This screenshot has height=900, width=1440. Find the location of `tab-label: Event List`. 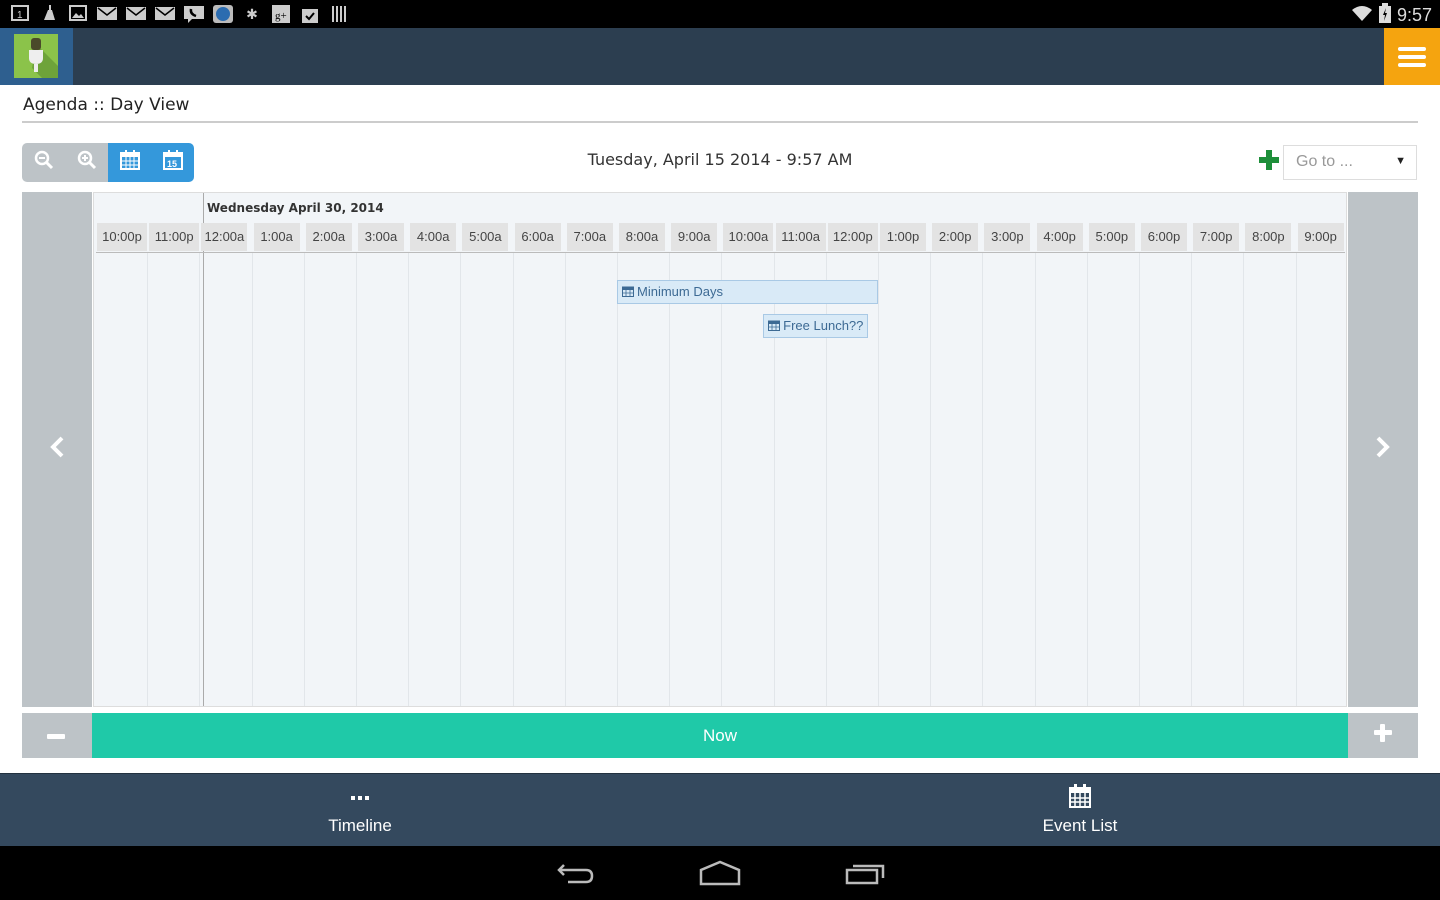

tab-label: Event List is located at coordinates (1080, 825).